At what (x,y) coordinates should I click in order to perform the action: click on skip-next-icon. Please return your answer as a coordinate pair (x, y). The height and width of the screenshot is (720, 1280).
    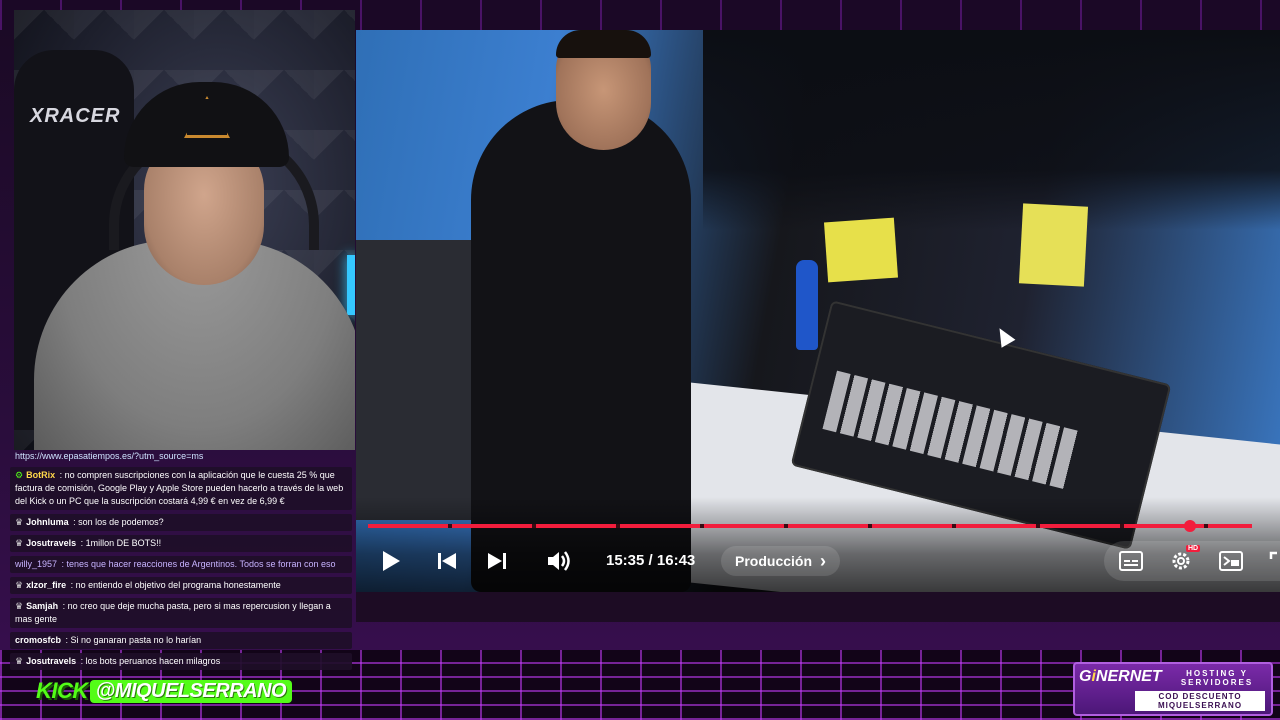
    Looking at the image, I should click on (497, 561).